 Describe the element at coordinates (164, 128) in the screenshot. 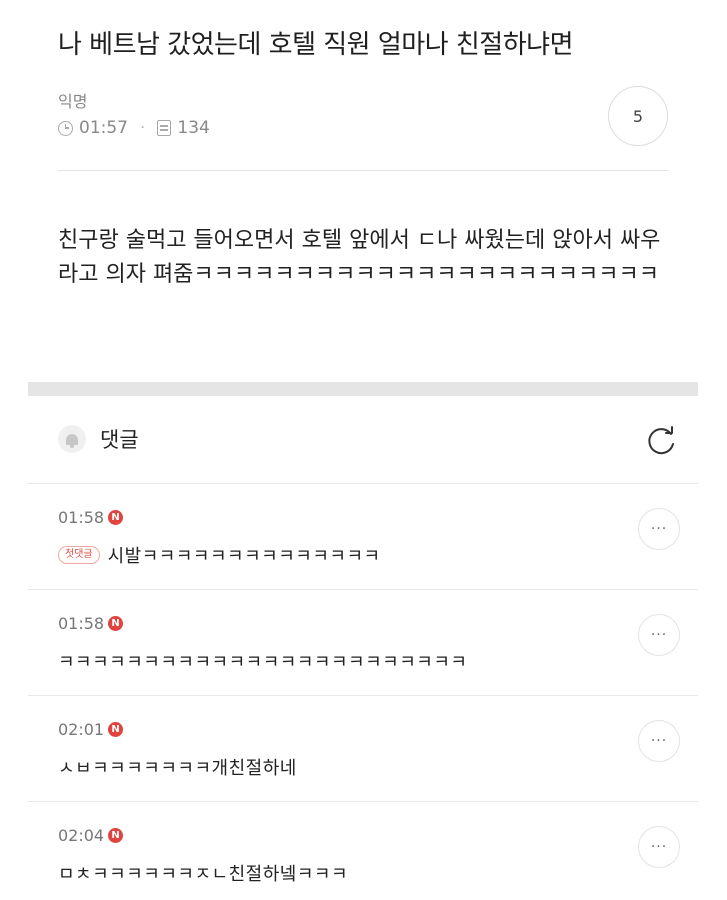

I see `document-icon` at that location.